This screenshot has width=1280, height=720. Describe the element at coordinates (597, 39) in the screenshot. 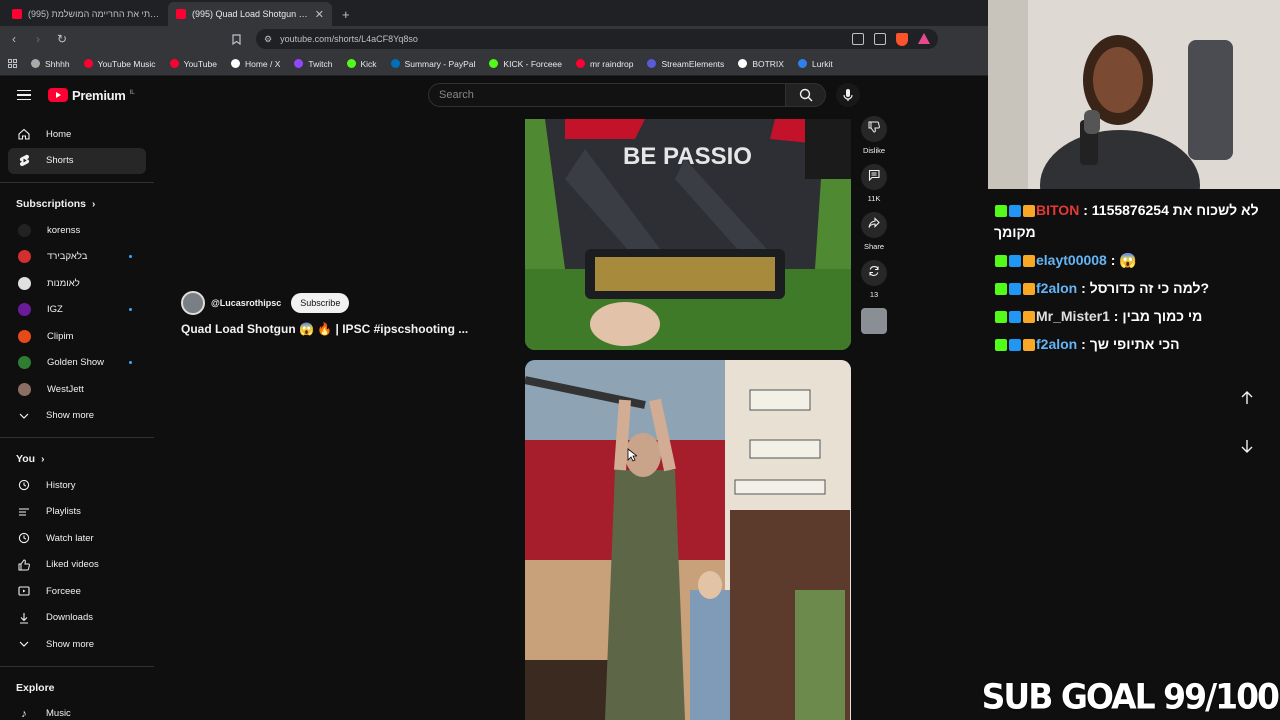

I see `address-bar: ⚙ youtube.com/shorts/L4aCF8Yq8so` at that location.